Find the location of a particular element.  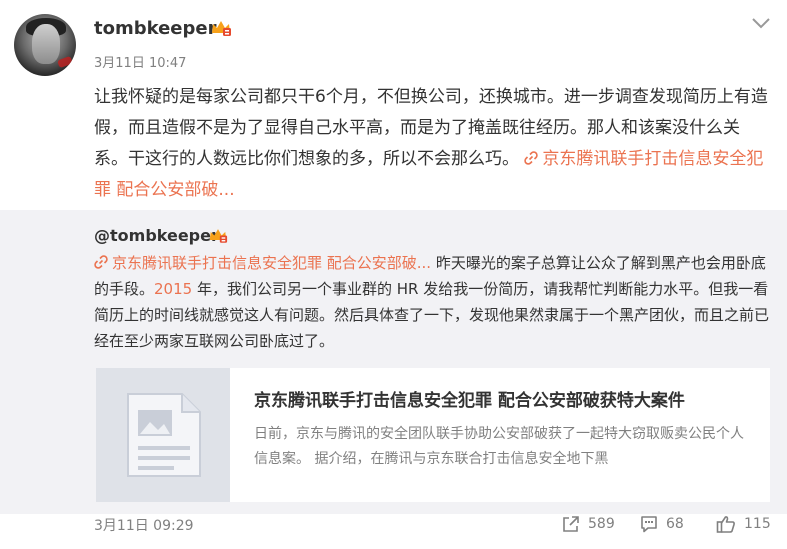

article-title: 京东腾讯联手打击信息安全犯罪 配合公安部破获特大案件 is located at coordinates (469, 401).